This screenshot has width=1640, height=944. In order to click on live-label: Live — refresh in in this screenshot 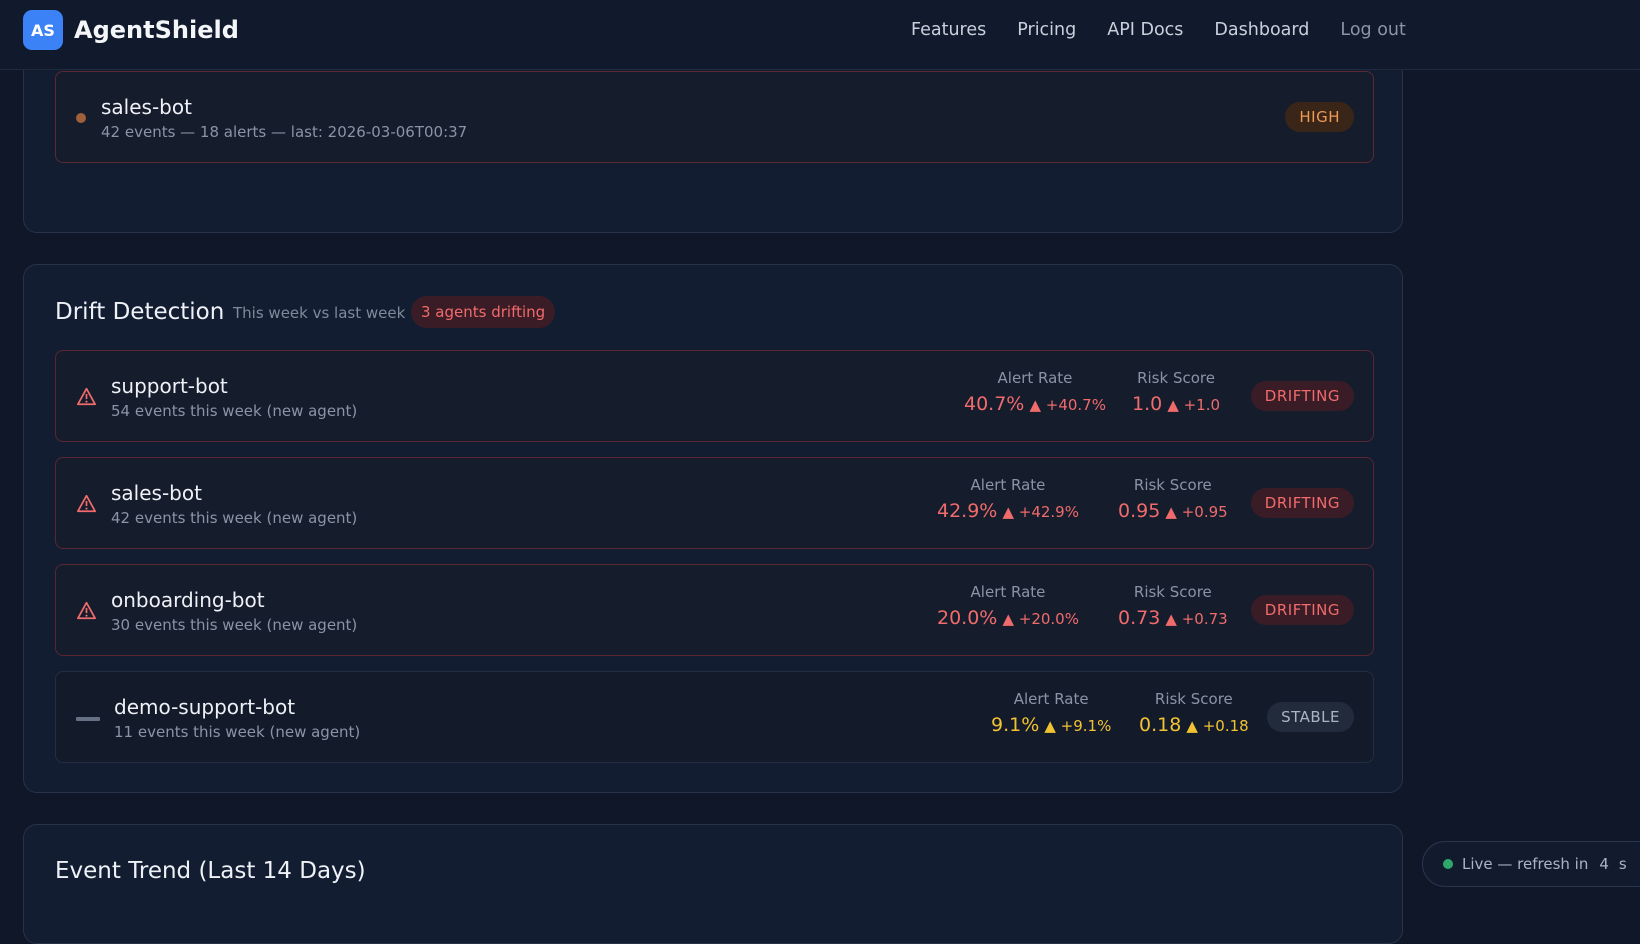, I will do `click(1525, 864)`.